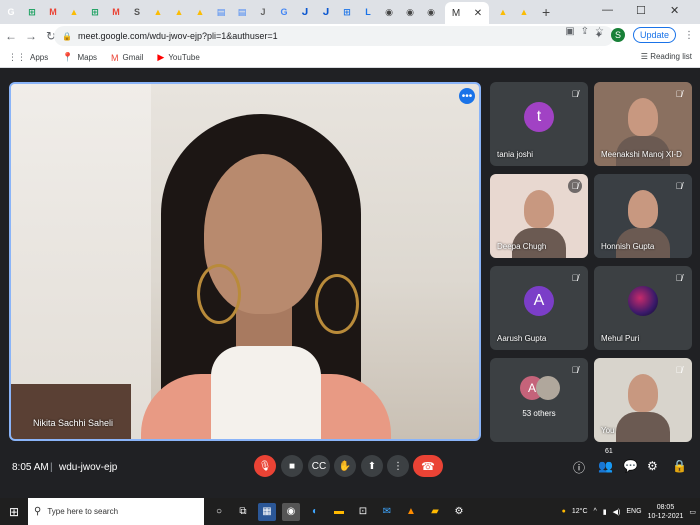 This screenshot has height=525, width=700. I want to click on active-tab: M ✕, so click(467, 13).